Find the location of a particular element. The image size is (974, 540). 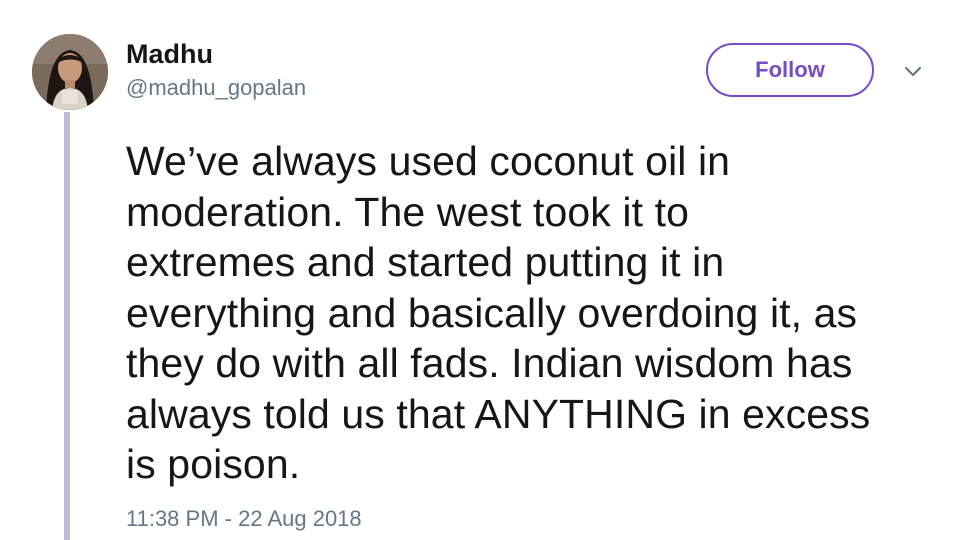

avatar is located at coordinates (70, 72).